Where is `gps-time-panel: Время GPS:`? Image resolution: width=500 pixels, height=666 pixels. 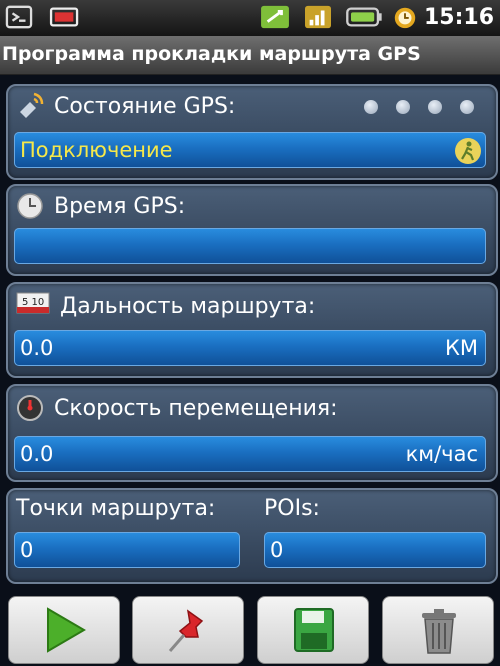 gps-time-panel: Время GPS: is located at coordinates (252, 230).